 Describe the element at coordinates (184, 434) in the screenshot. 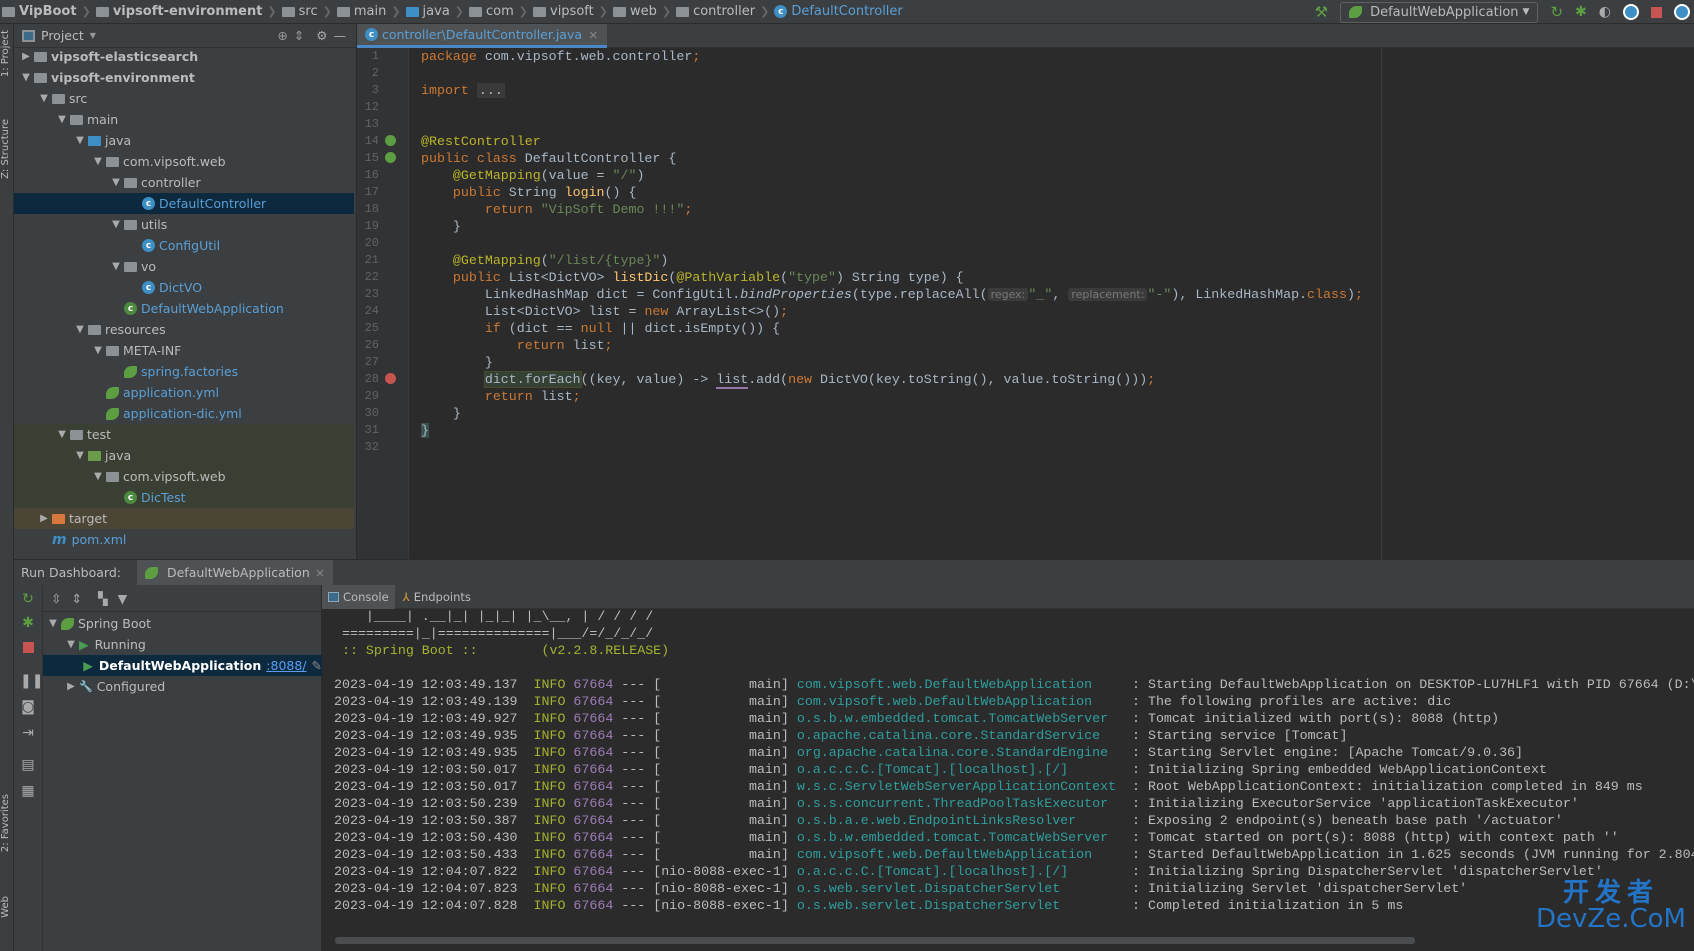

I see `tree-item-test: ▼ test` at that location.